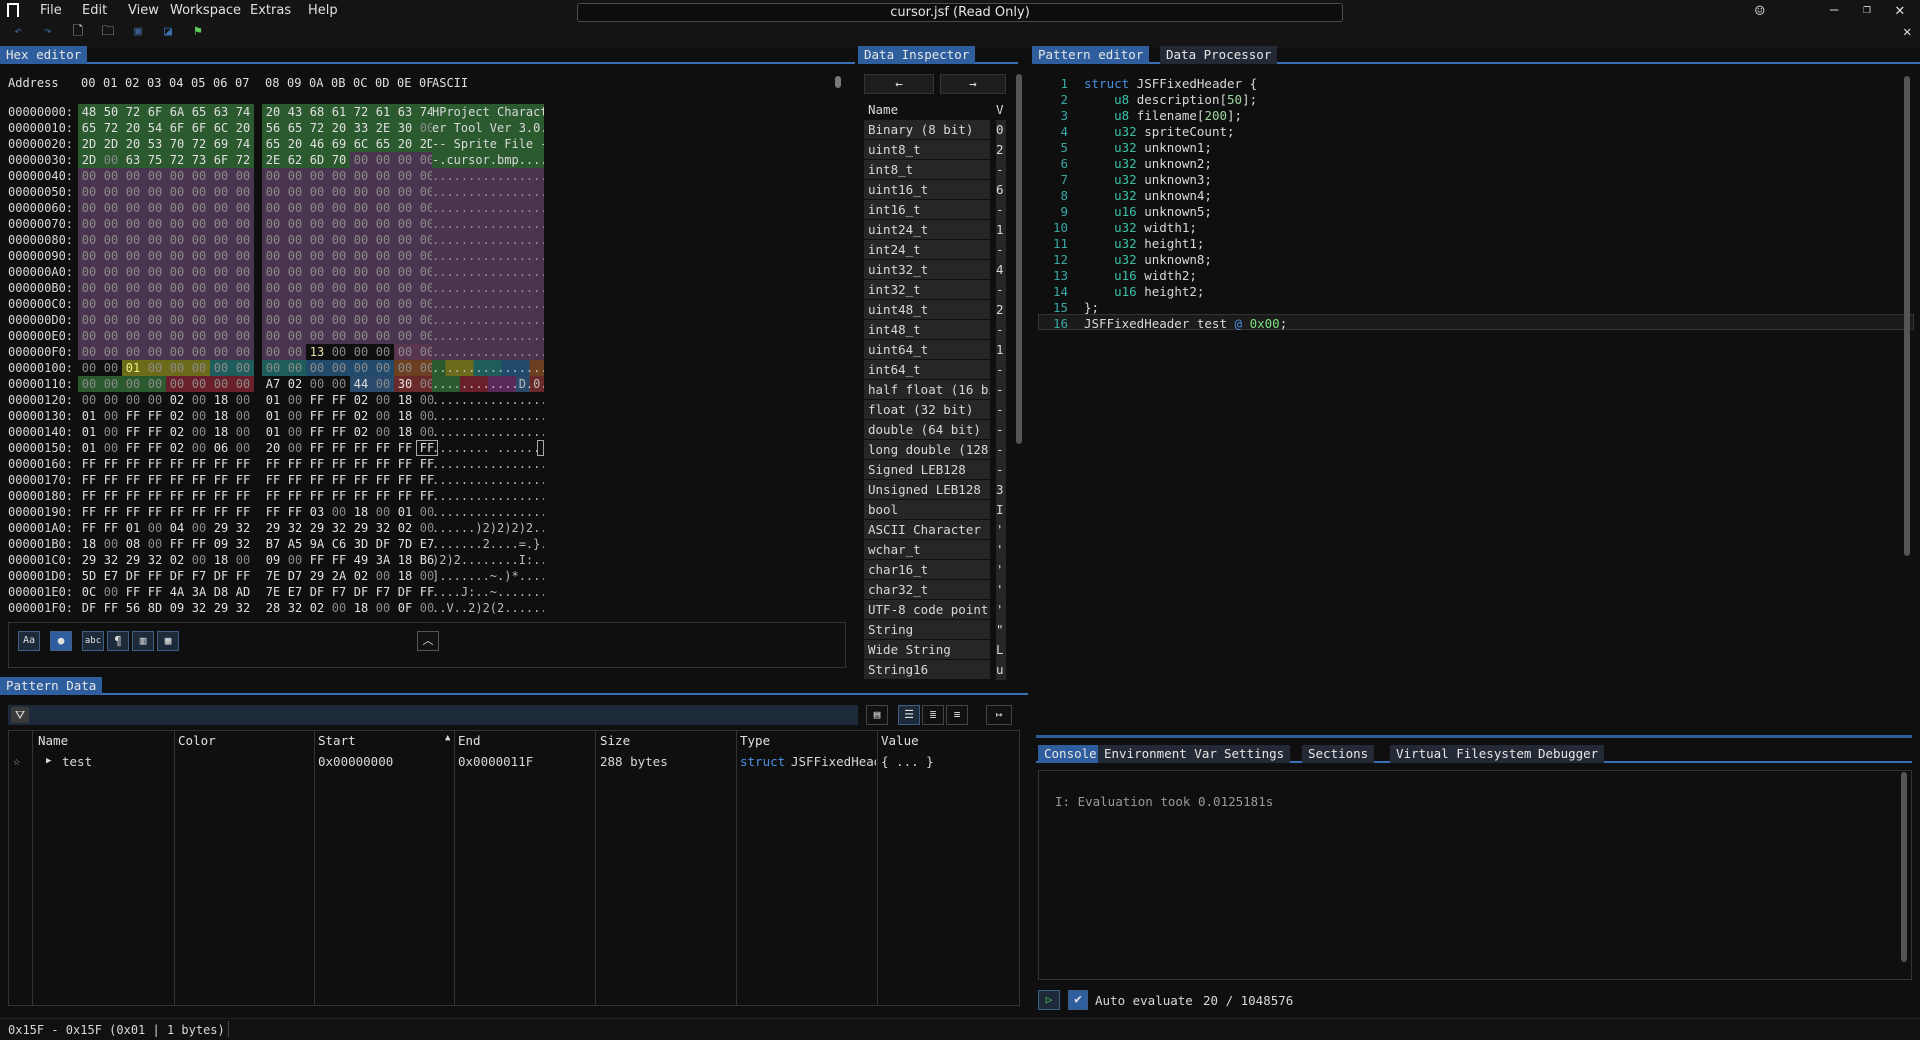  Describe the element at coordinates (48, 32) in the screenshot. I see `redo-icon: ↷` at that location.